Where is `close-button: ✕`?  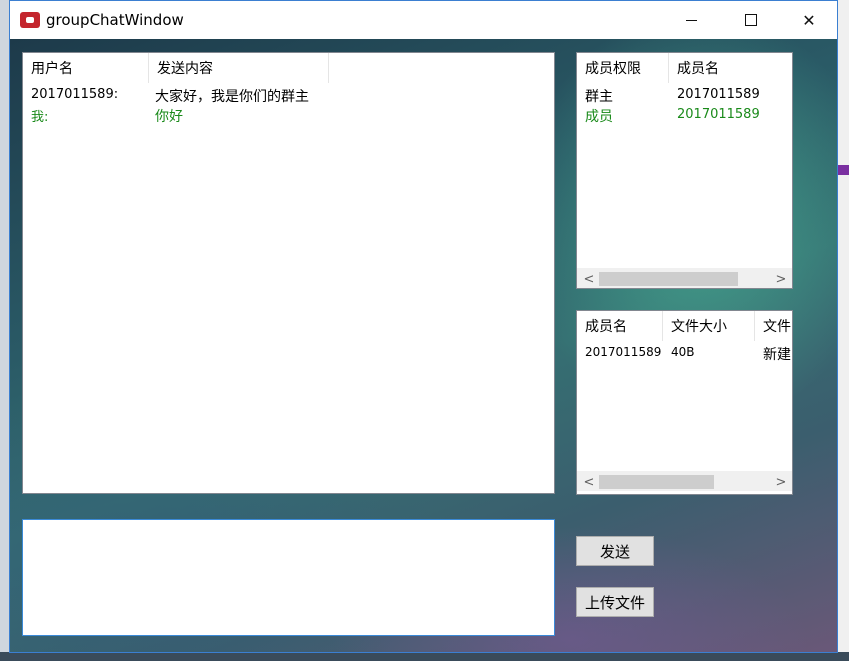 close-button: ✕ is located at coordinates (809, 20).